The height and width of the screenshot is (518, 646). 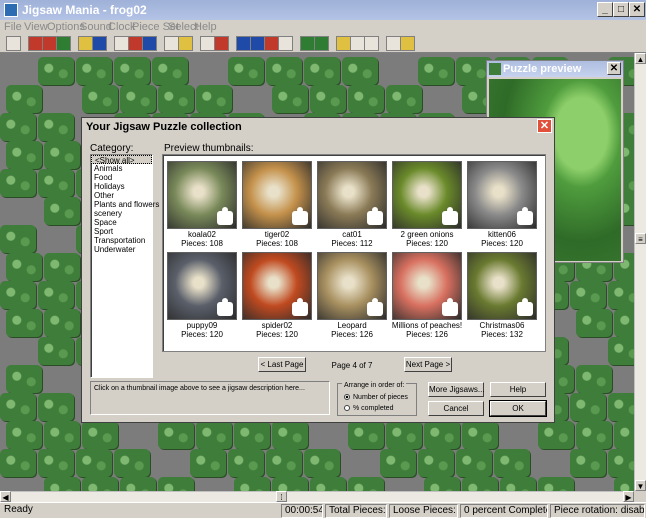 What do you see at coordinates (13, 43) in the screenshot?
I see `hammer-tool-icon` at bounding box center [13, 43].